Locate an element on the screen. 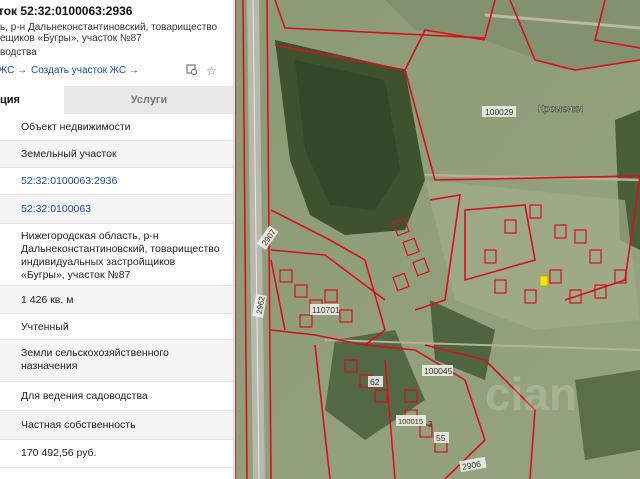  table-row: Для ведения садоводства is located at coordinates (116, 396).